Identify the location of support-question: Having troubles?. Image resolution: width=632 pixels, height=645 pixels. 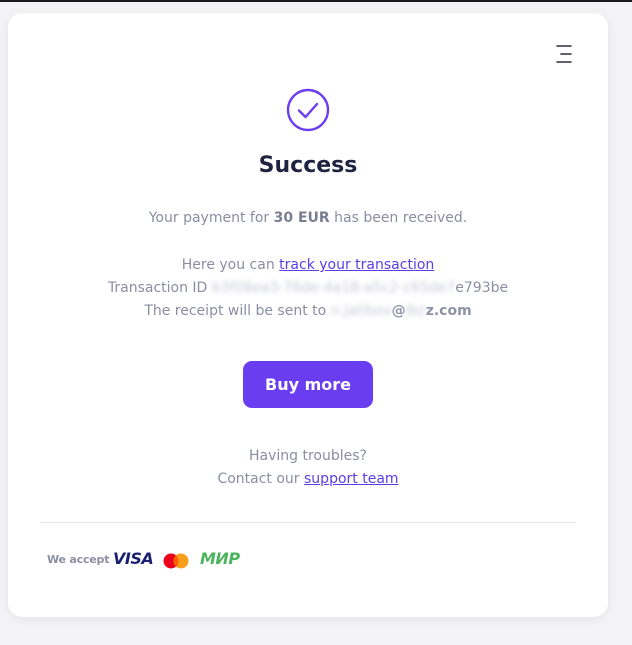
(308, 456).